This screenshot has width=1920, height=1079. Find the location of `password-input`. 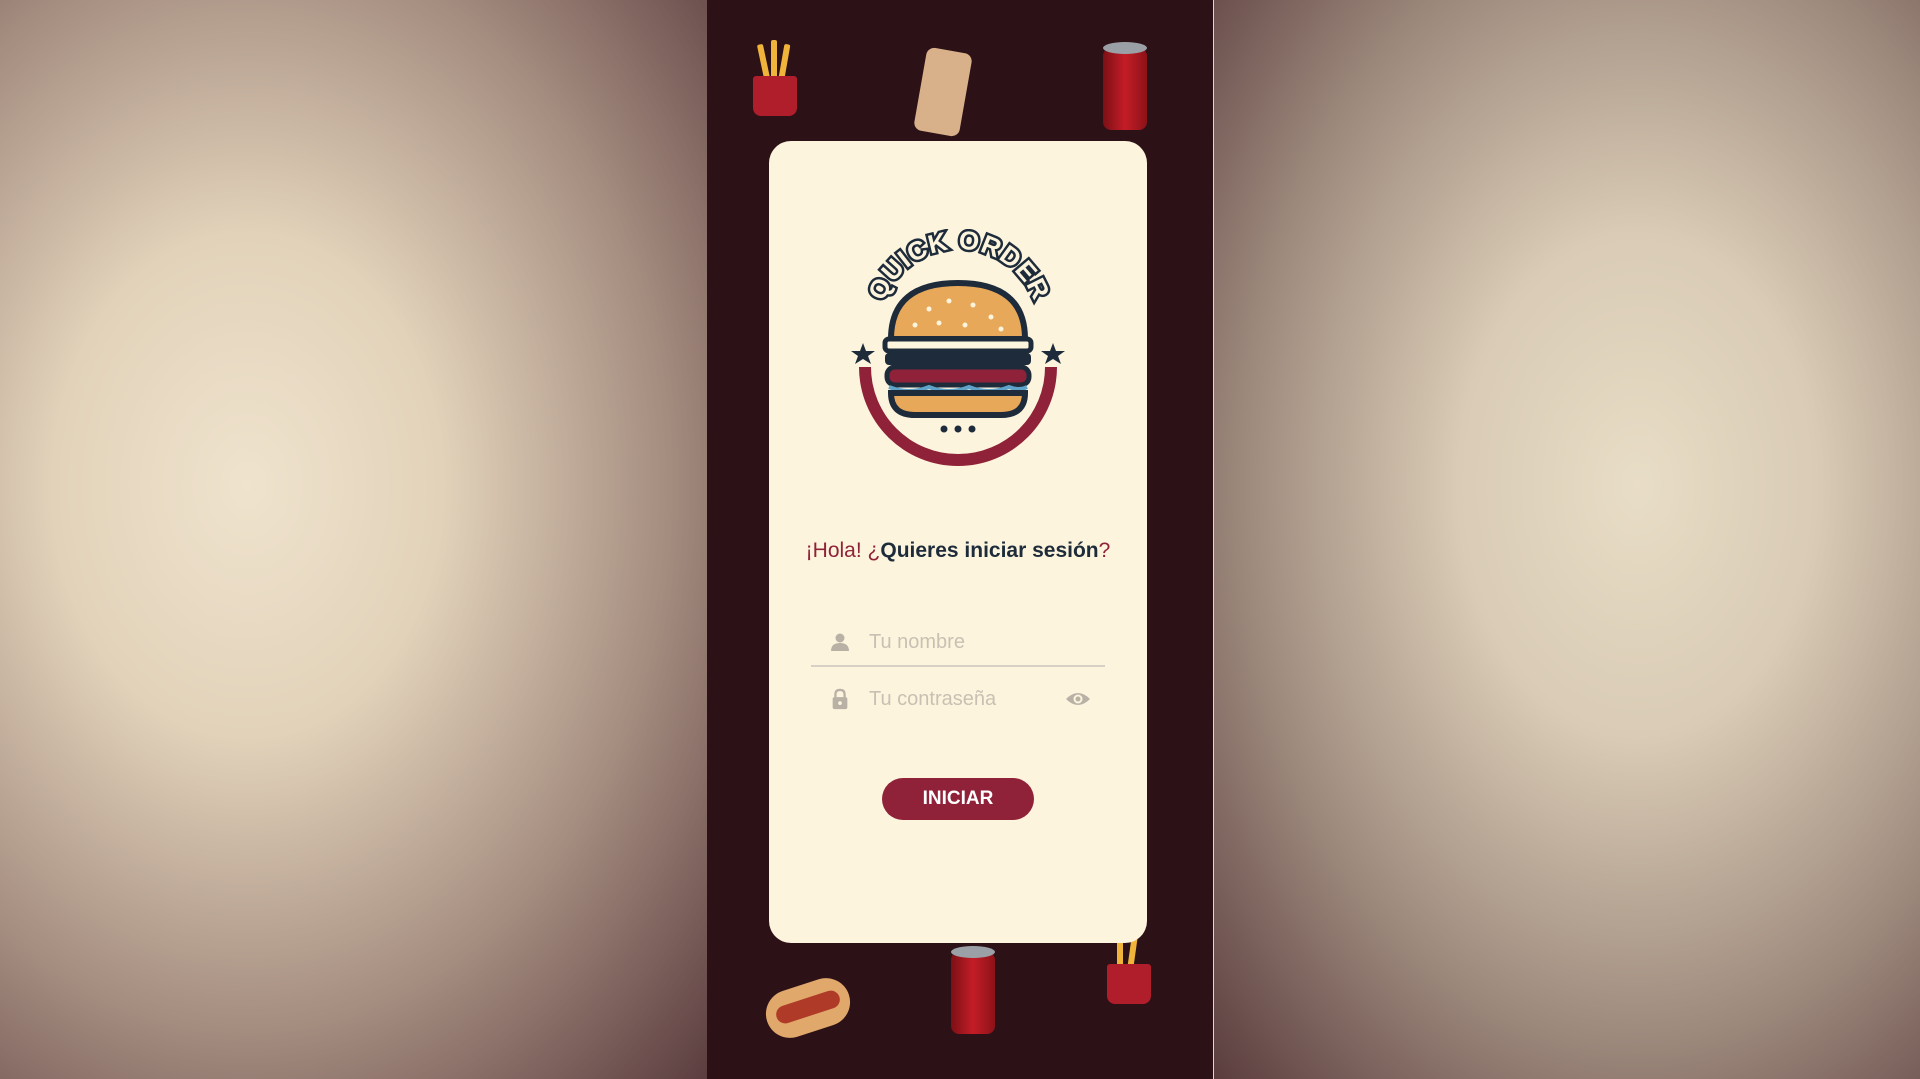

password-input is located at coordinates (964, 699).